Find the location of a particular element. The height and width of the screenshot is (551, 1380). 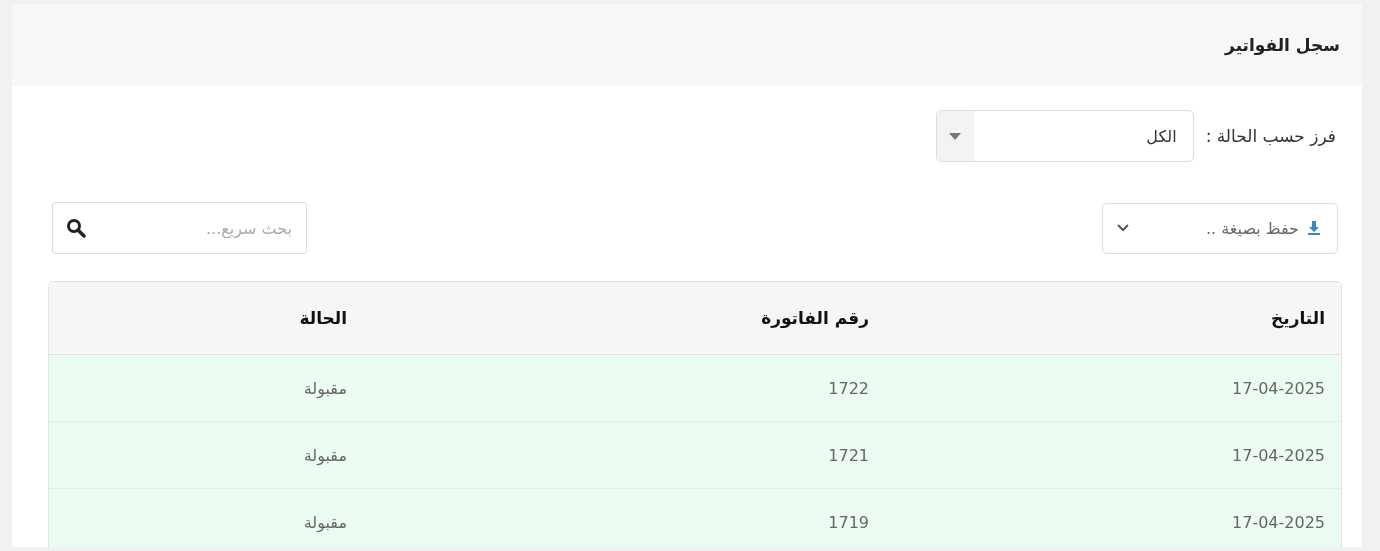

panel-title: سجل الفواتير is located at coordinates (1282, 45).